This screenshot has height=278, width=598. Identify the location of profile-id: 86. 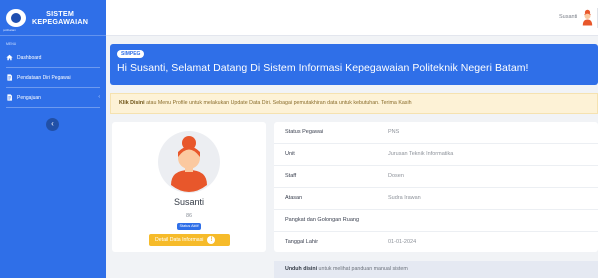
(189, 216).